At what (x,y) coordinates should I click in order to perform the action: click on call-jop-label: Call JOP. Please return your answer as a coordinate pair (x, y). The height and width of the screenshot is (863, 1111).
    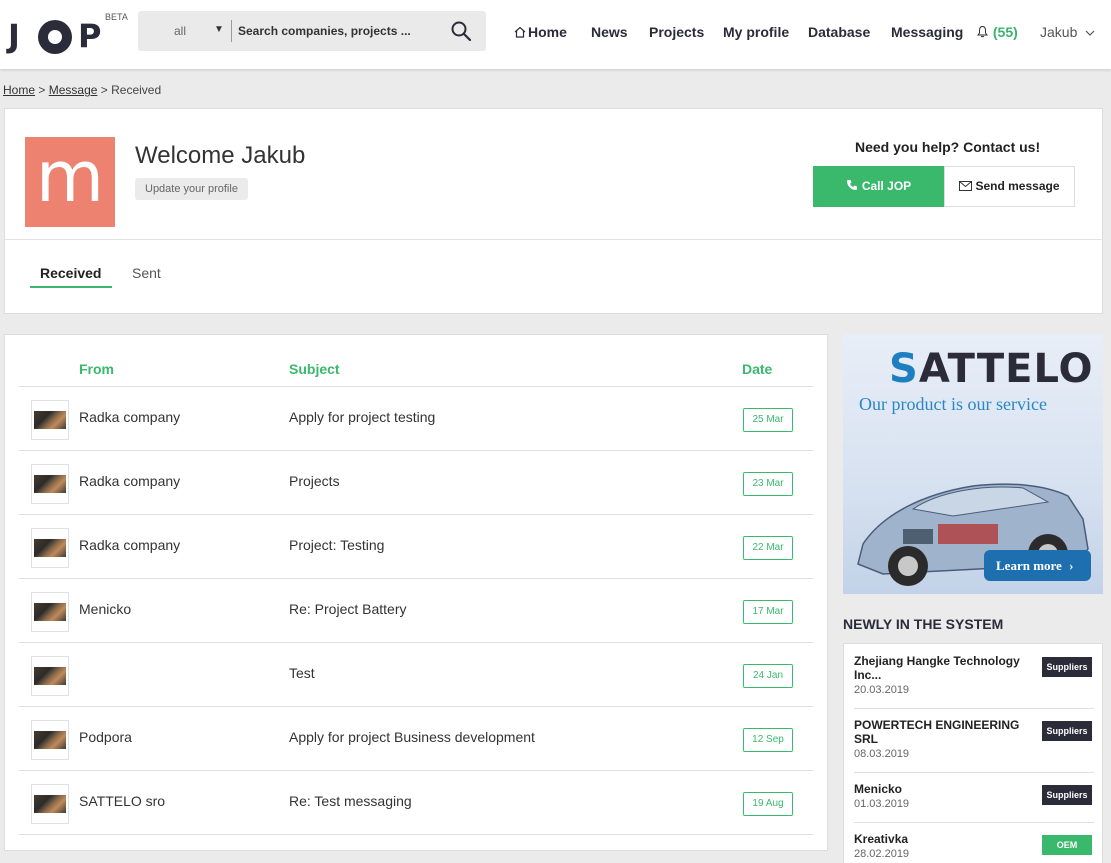
    Looking at the image, I should click on (886, 186).